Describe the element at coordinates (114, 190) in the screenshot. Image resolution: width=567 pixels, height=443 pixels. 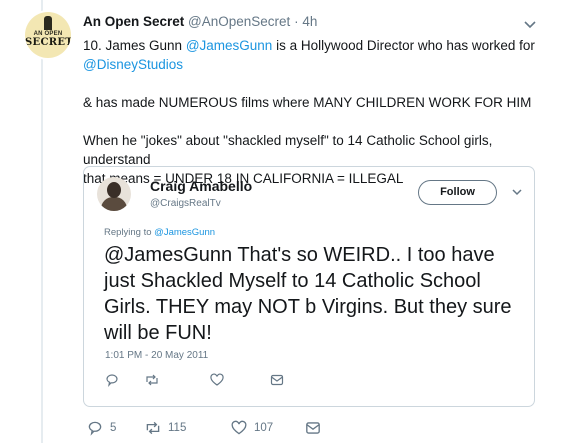
I see `avatar-head` at that location.